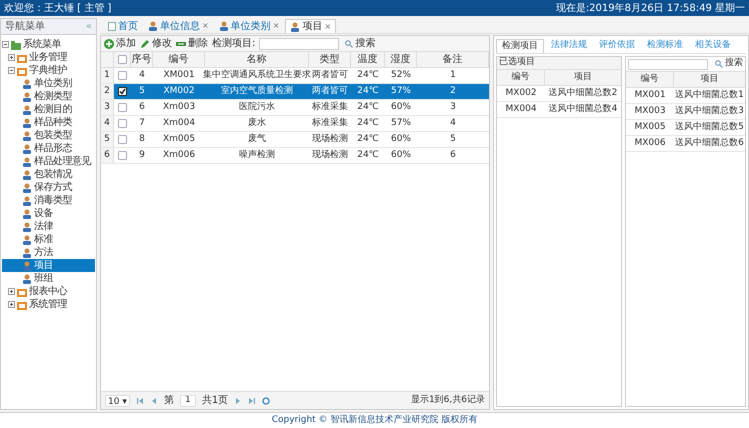 This screenshot has height=428, width=749. Describe the element at coordinates (142, 91) in the screenshot. I see `table-cell-text: 5` at that location.